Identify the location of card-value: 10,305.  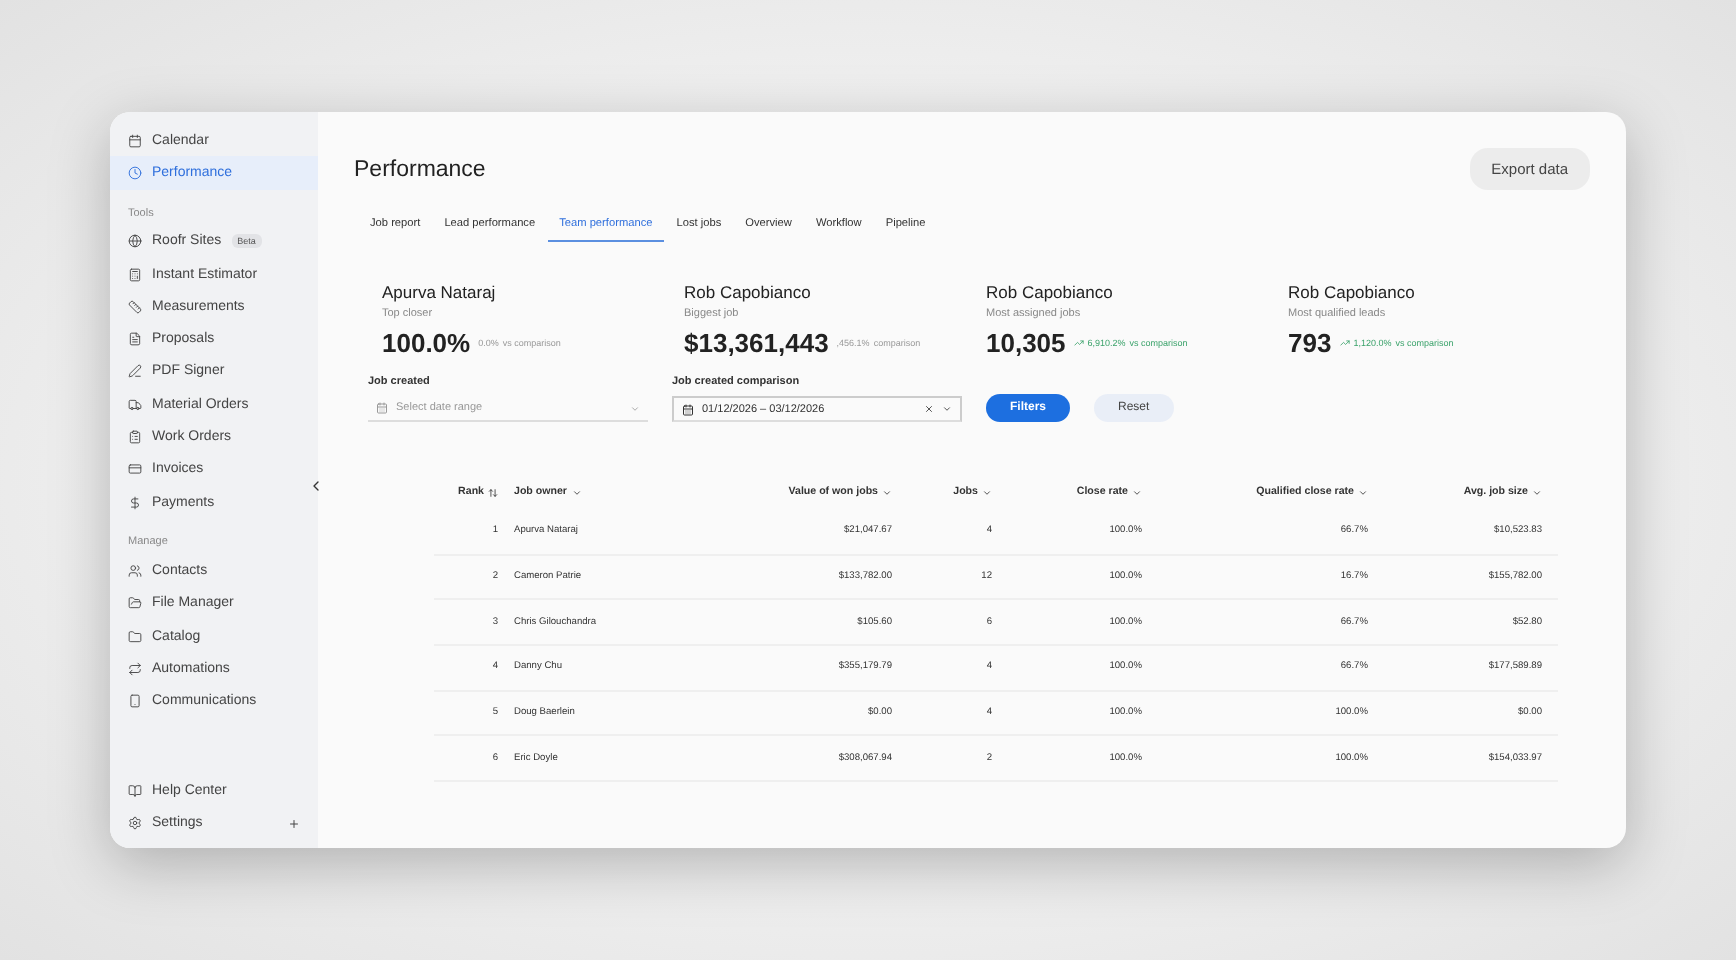
(1026, 343).